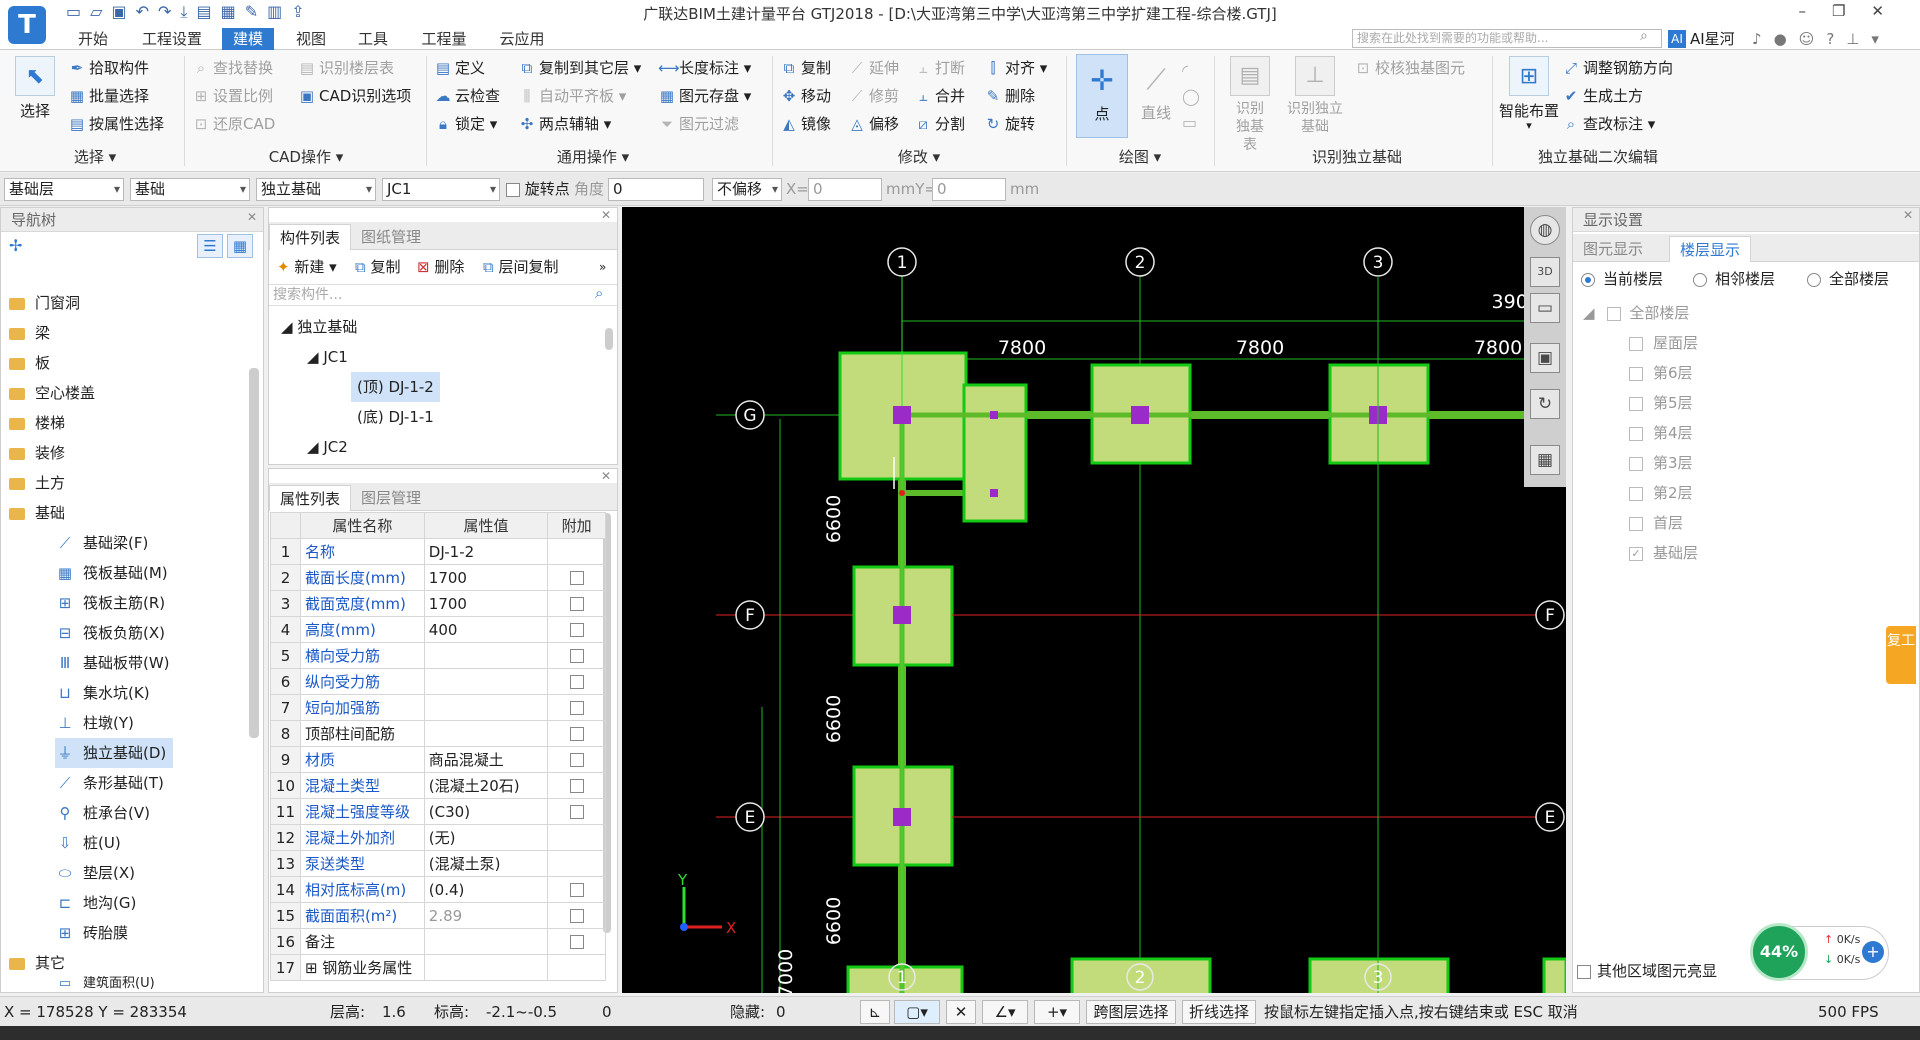 The height and width of the screenshot is (1040, 1920). What do you see at coordinates (1545, 230) in the screenshot?
I see `orbit-icon: ◍` at bounding box center [1545, 230].